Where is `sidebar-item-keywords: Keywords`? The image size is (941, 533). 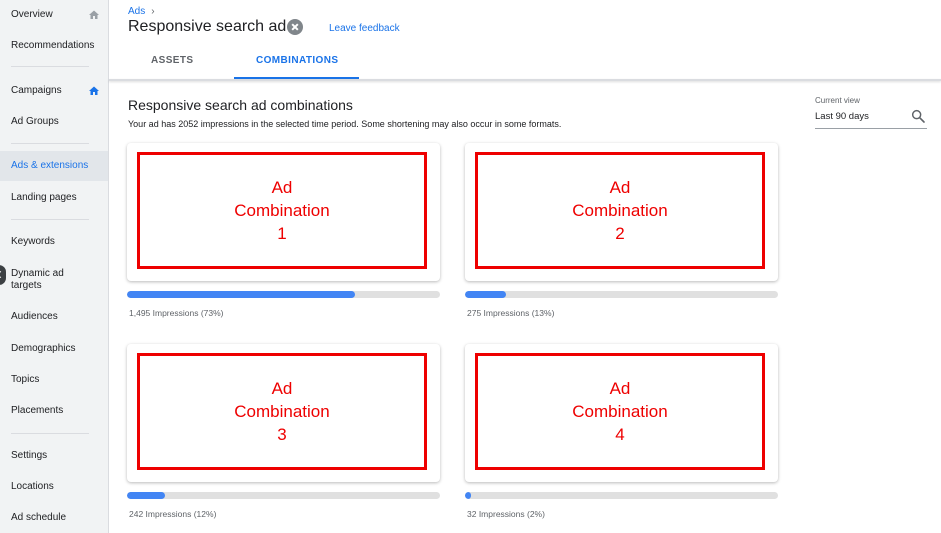 sidebar-item-keywords: Keywords is located at coordinates (54, 242).